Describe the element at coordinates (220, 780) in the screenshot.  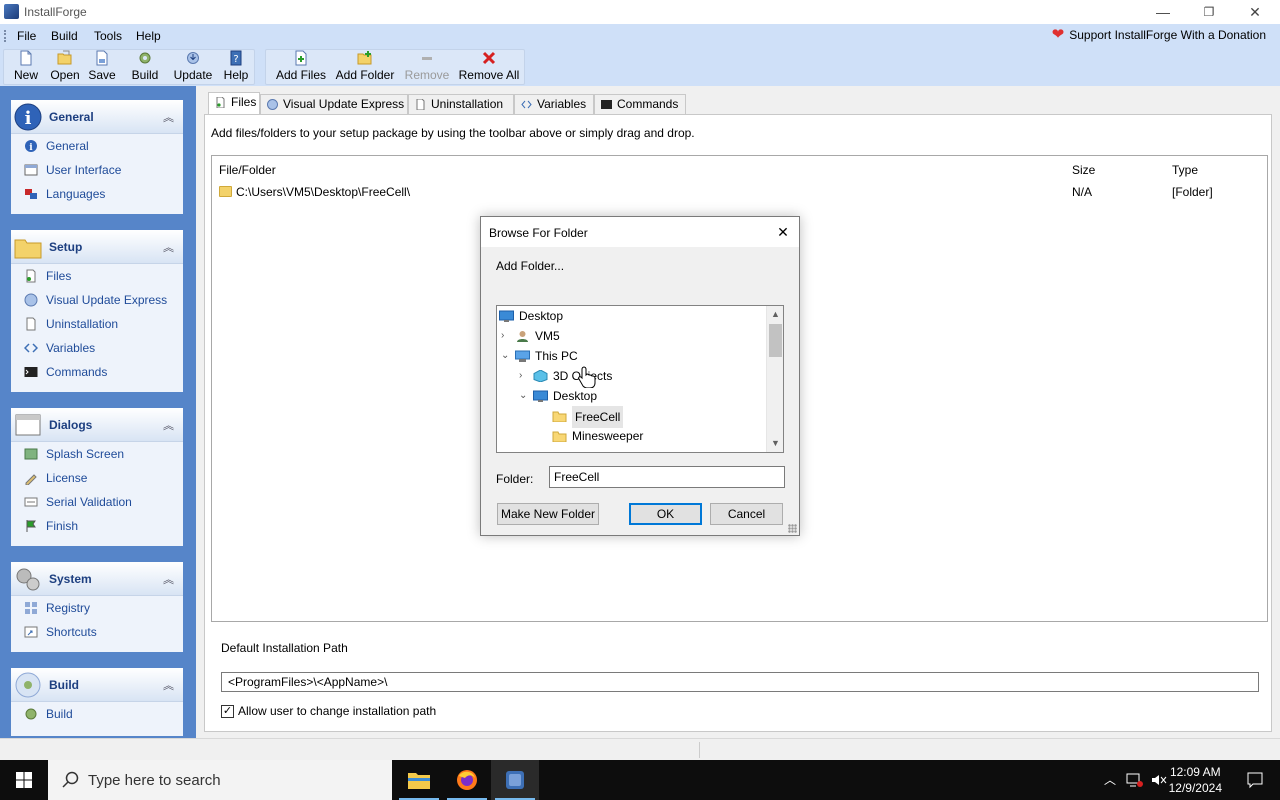
I see `taskbar-search: Type here to search` at that location.